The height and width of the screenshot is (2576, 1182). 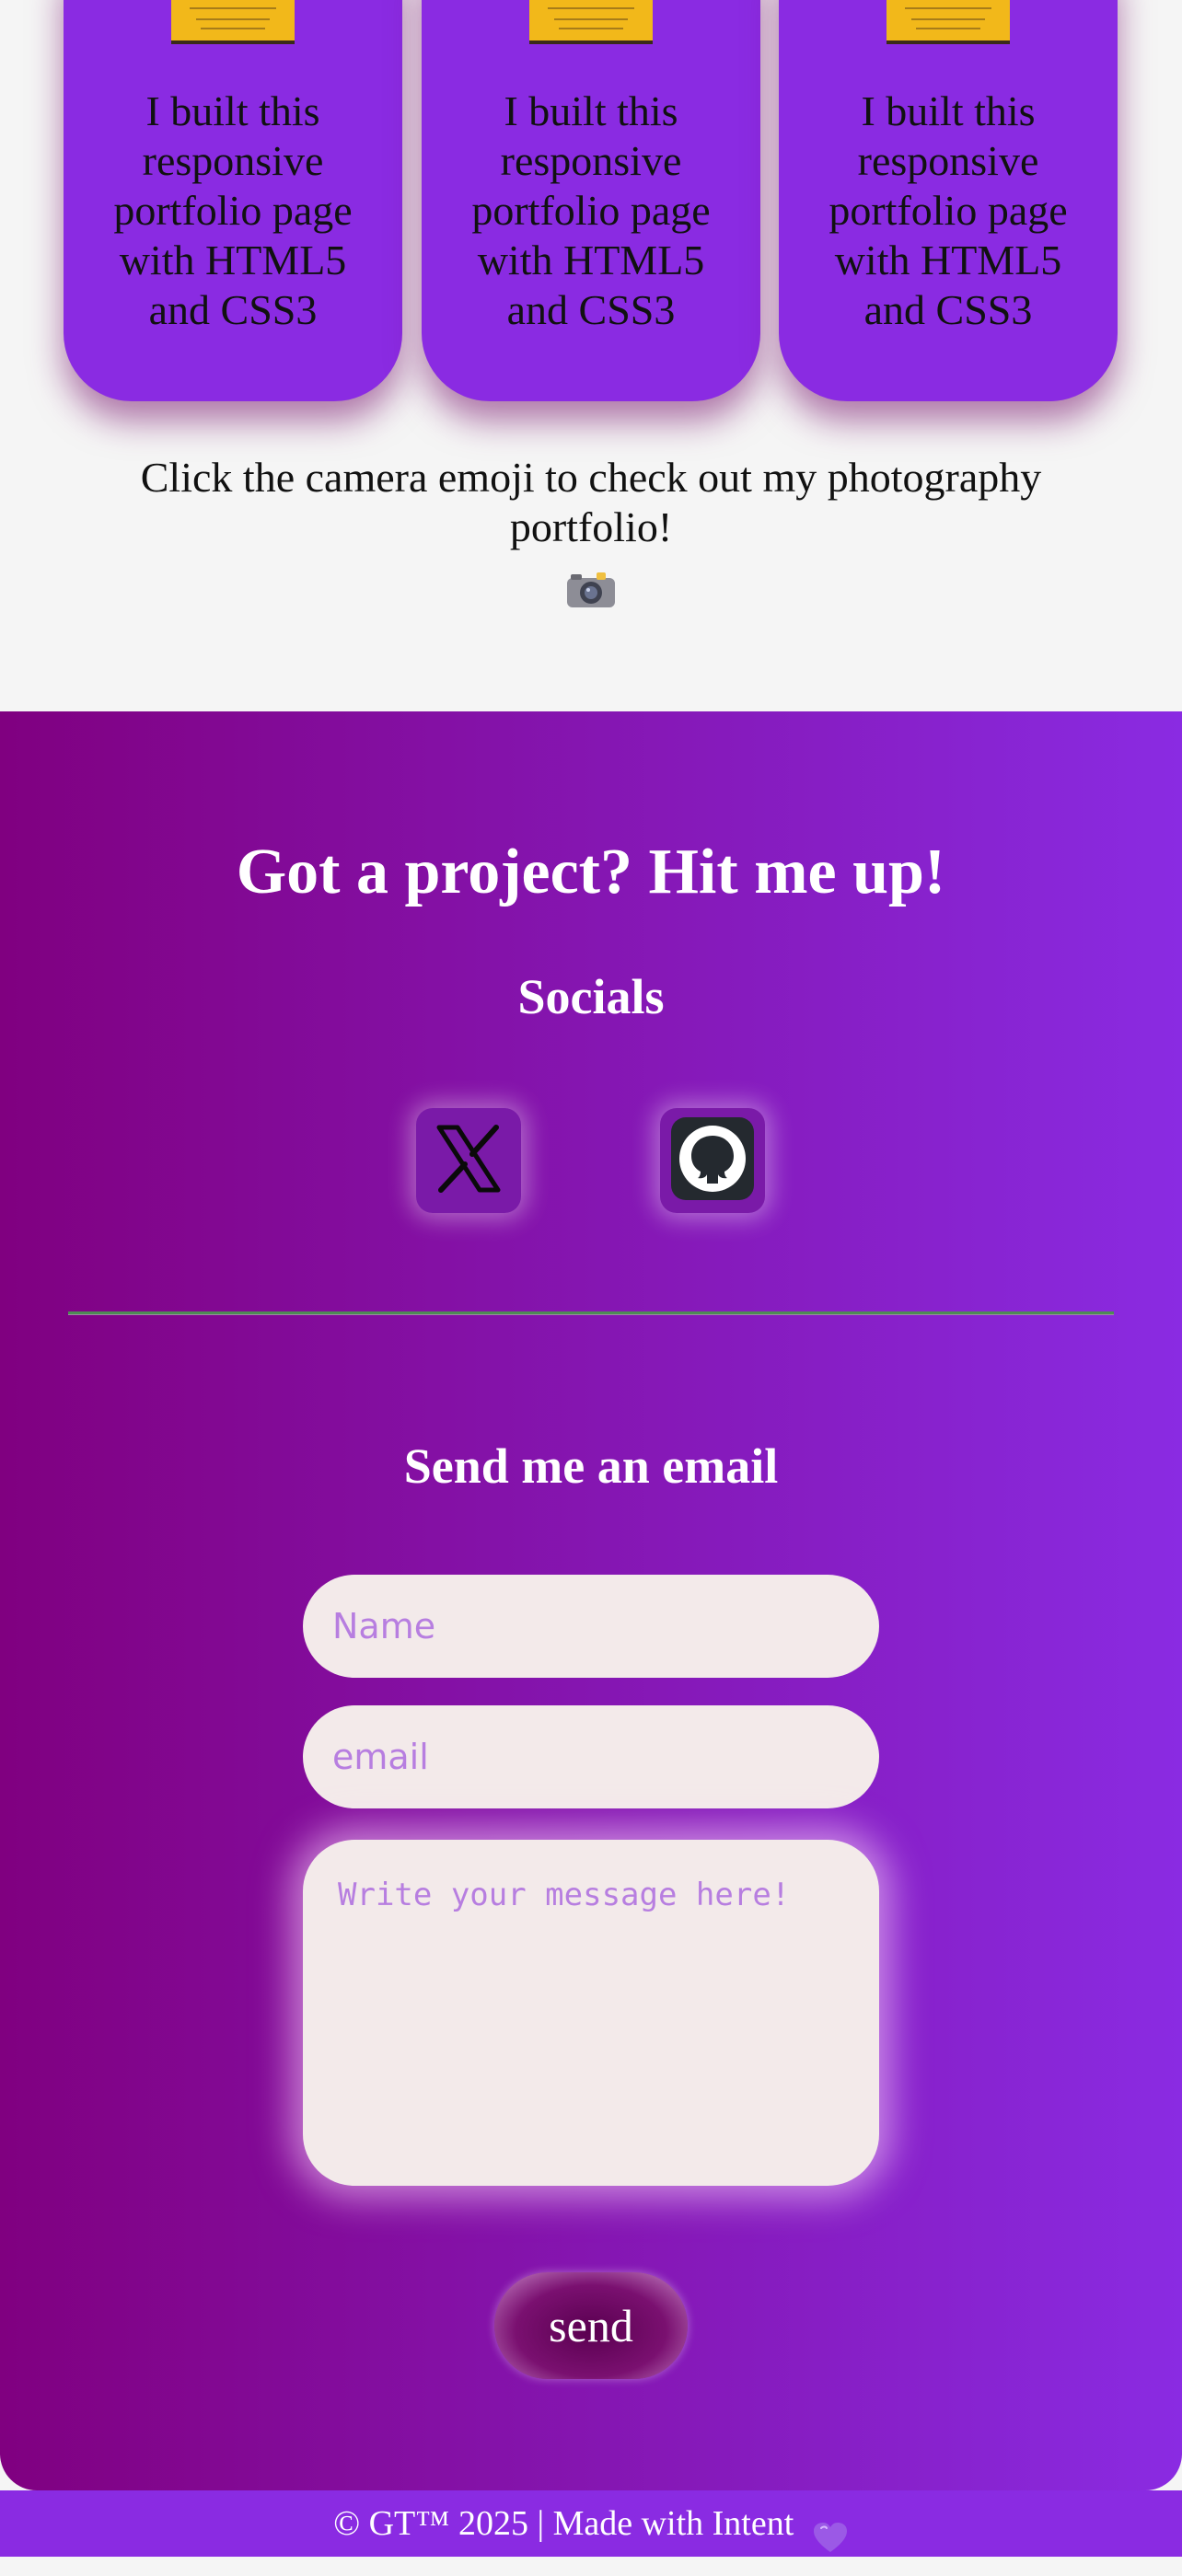 What do you see at coordinates (591, 996) in the screenshot?
I see `socials-title: Socials` at bounding box center [591, 996].